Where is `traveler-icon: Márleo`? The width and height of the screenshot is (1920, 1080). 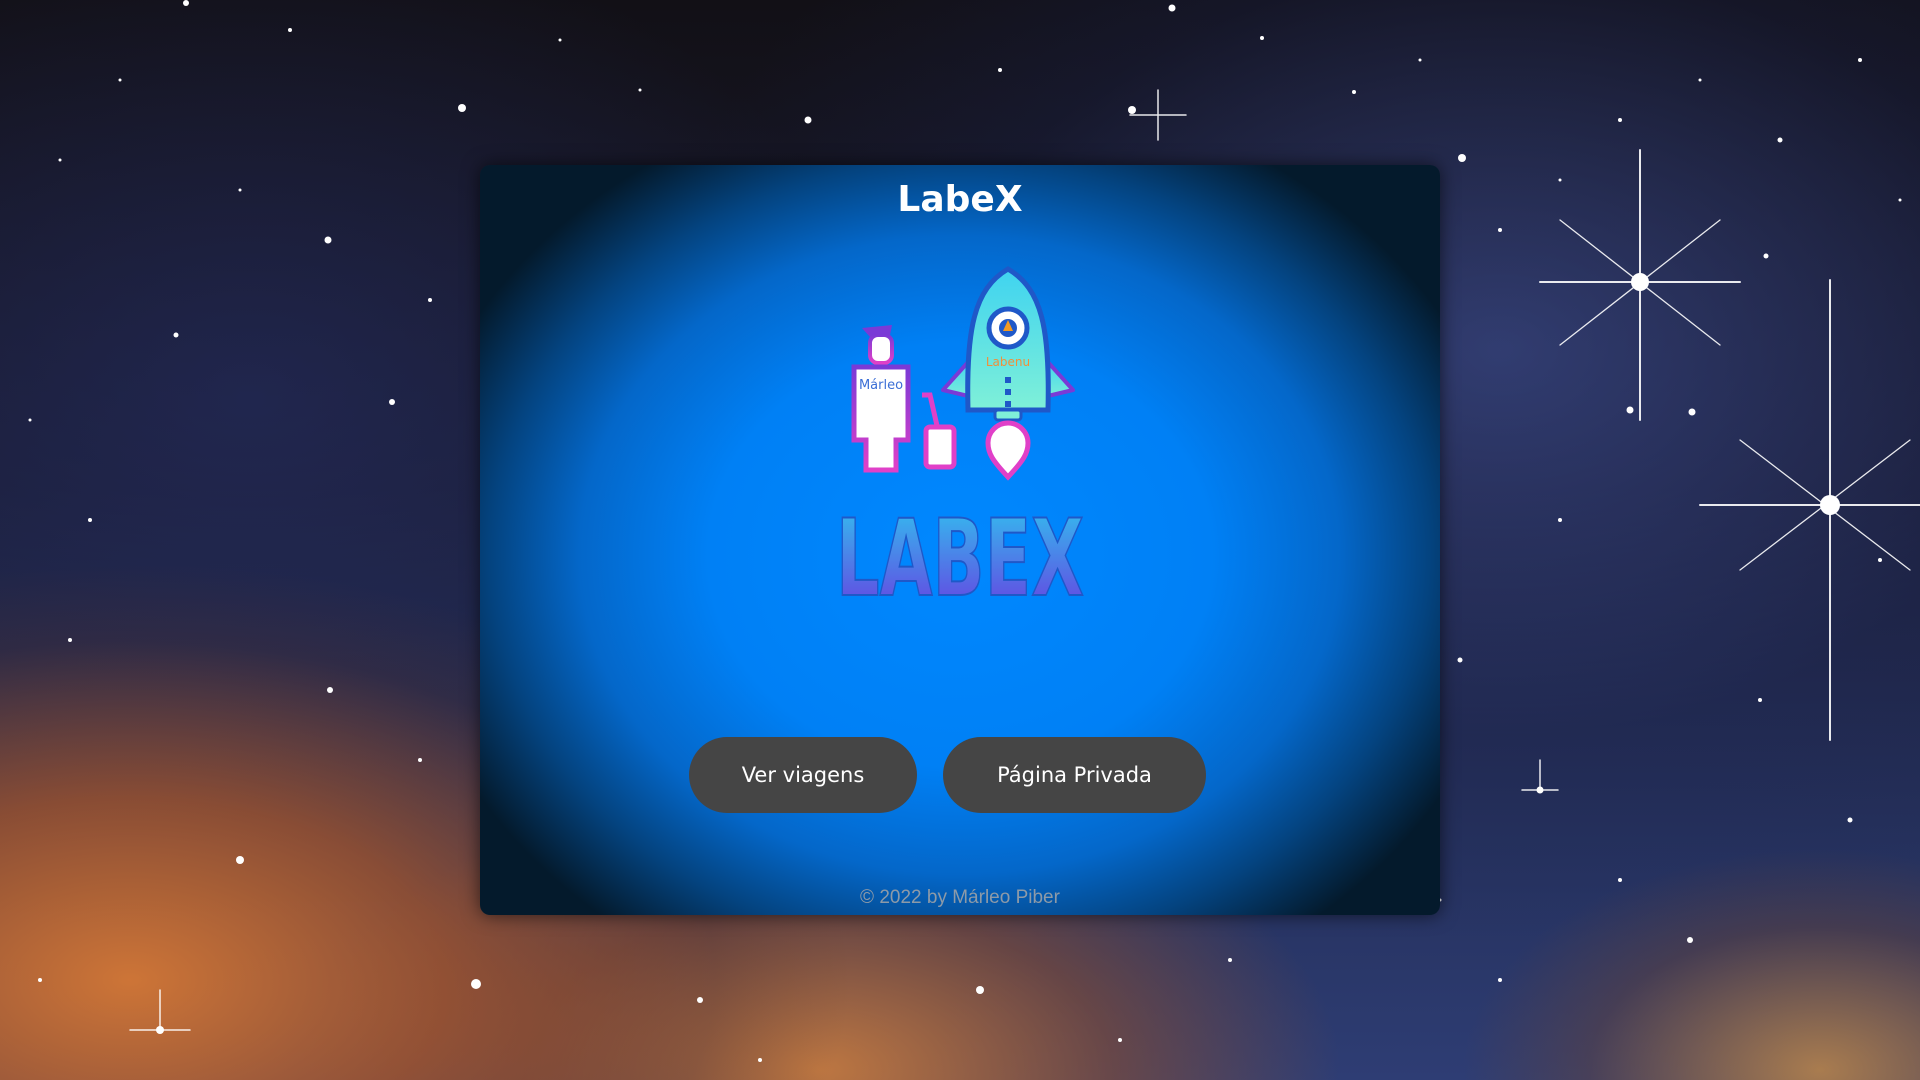
traveler-icon: Márleo is located at coordinates (881, 399).